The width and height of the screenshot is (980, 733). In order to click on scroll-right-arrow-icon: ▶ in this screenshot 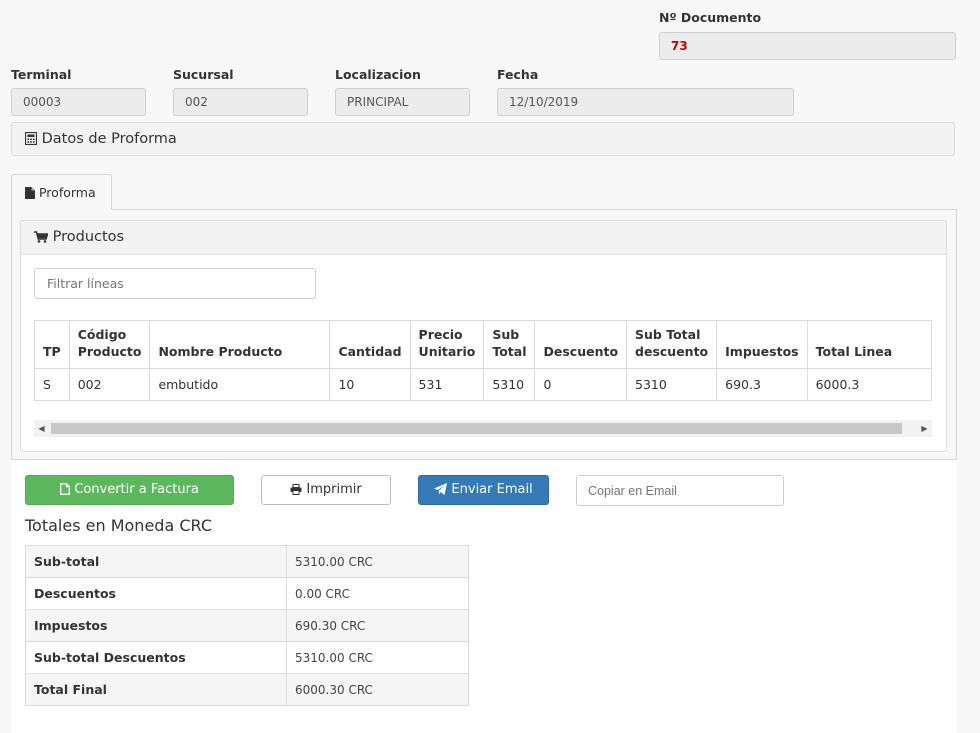, I will do `click(924, 428)`.